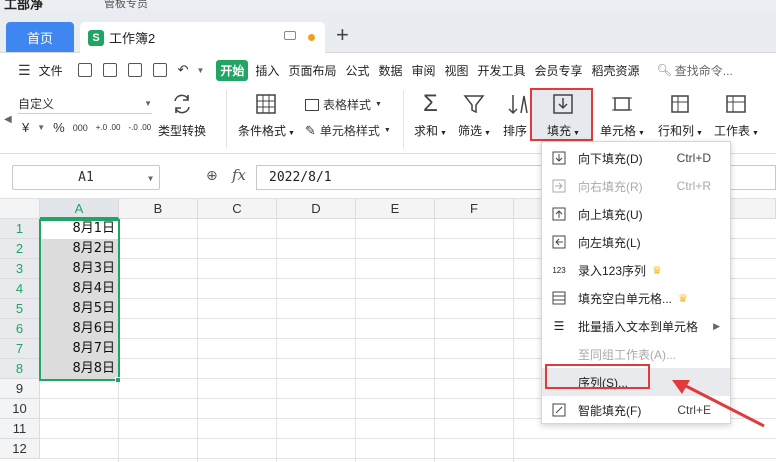  What do you see at coordinates (430, 131) in the screenshot?
I see `sum-label: 求和 ▼` at bounding box center [430, 131].